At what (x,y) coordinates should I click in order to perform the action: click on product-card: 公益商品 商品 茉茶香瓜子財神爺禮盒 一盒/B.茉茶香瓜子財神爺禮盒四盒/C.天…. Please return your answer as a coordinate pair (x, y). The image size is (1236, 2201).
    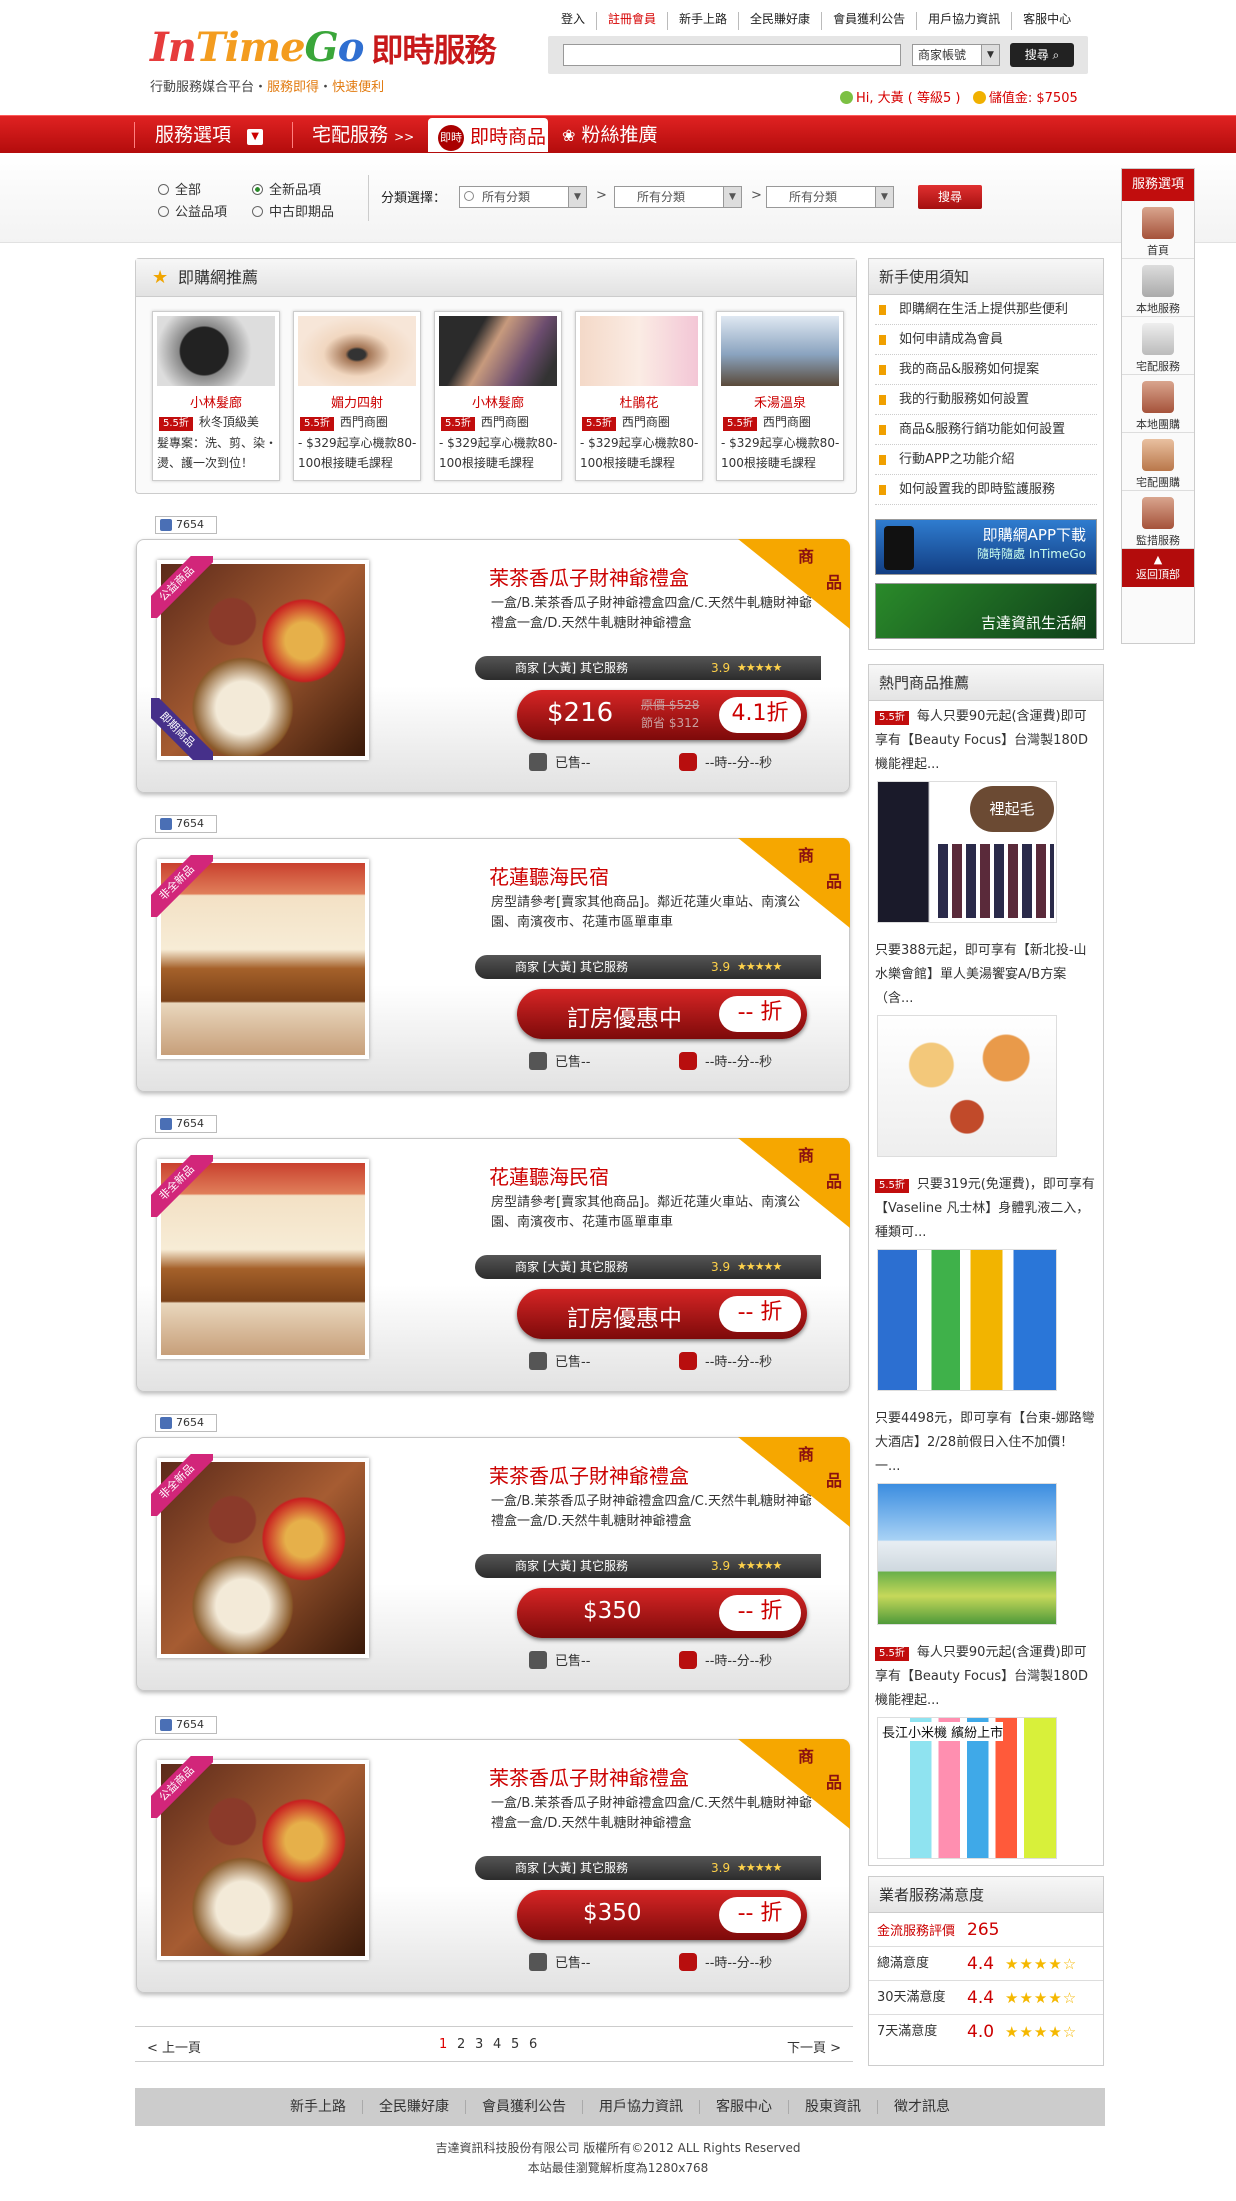
    Looking at the image, I should click on (493, 1866).